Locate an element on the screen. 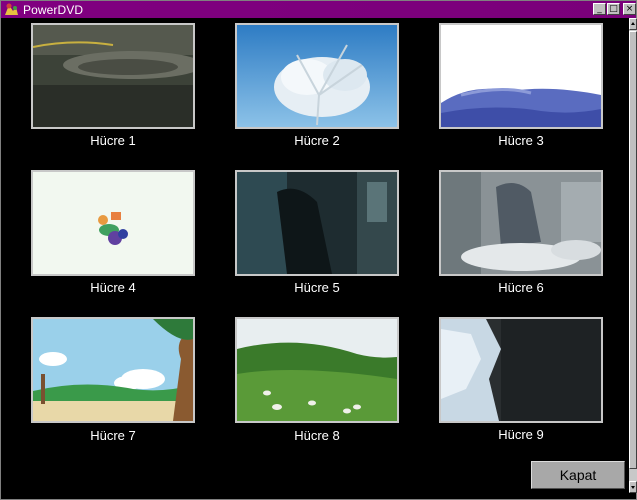  powerdvd-app-icon is located at coordinates (11, 9).